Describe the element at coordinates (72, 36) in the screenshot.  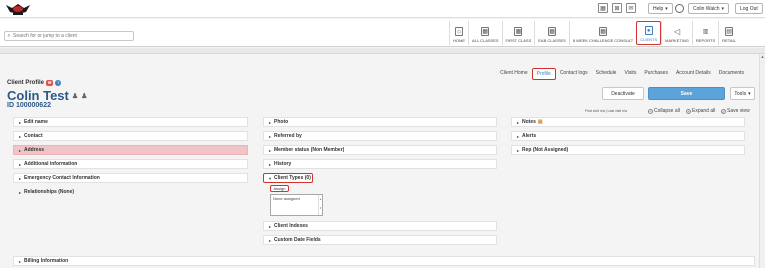
I see `client-search-input` at that location.